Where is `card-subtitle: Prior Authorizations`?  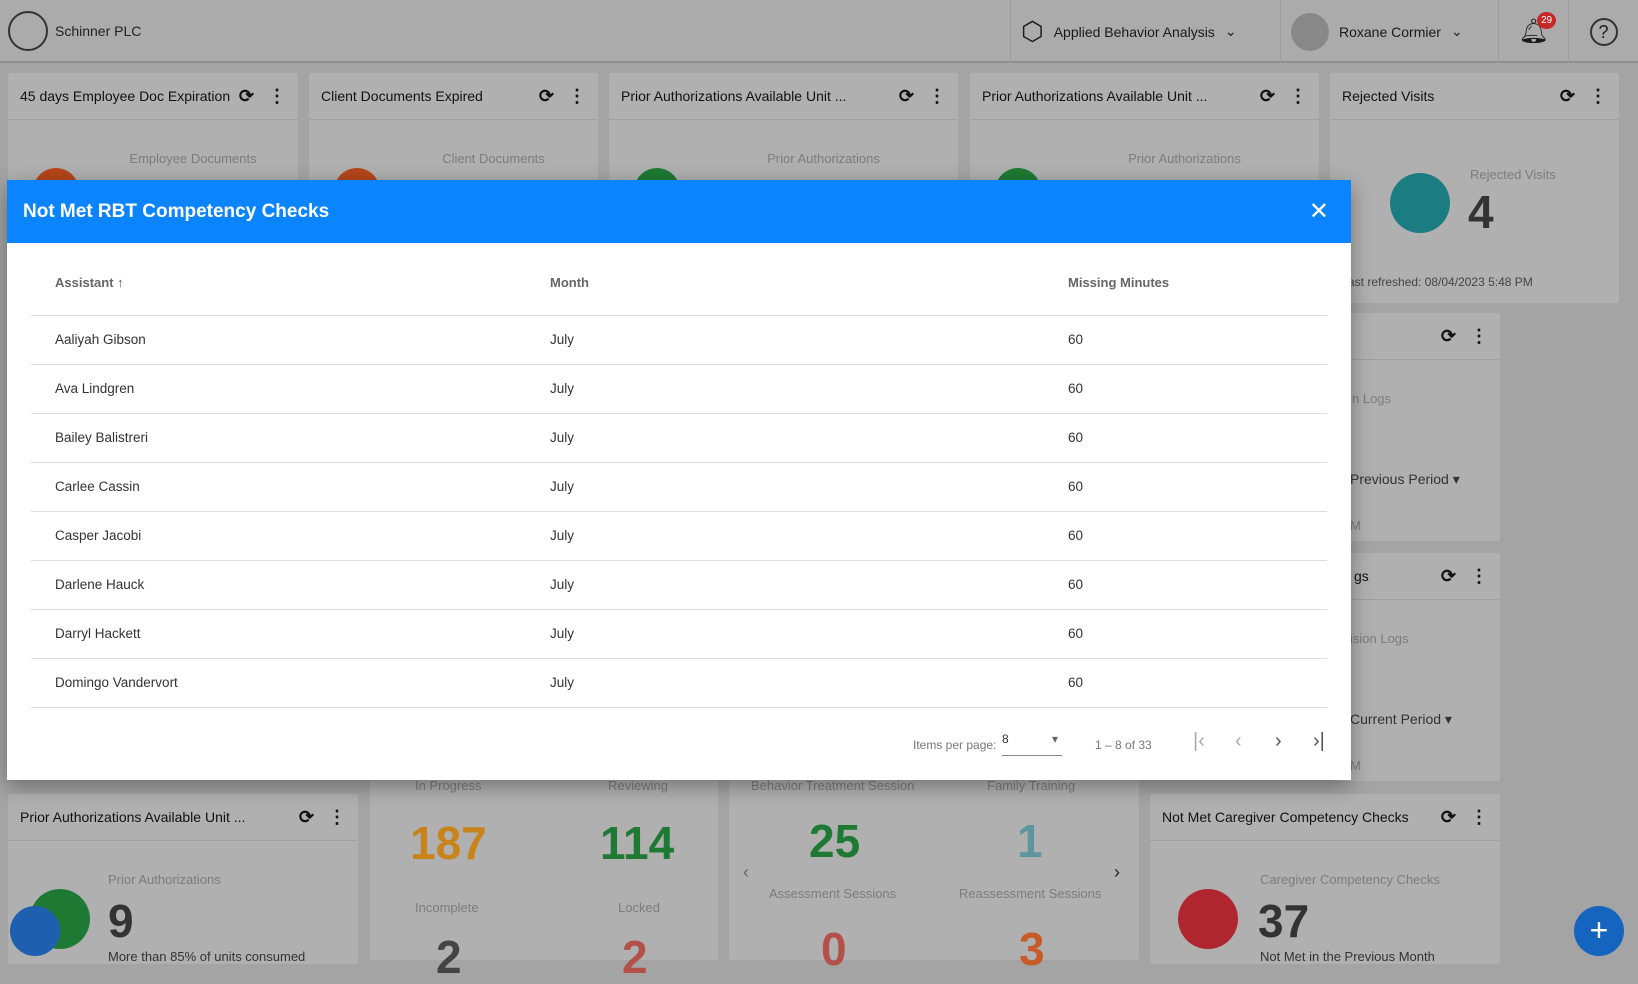
card-subtitle: Prior Authorizations is located at coordinates (1184, 158).